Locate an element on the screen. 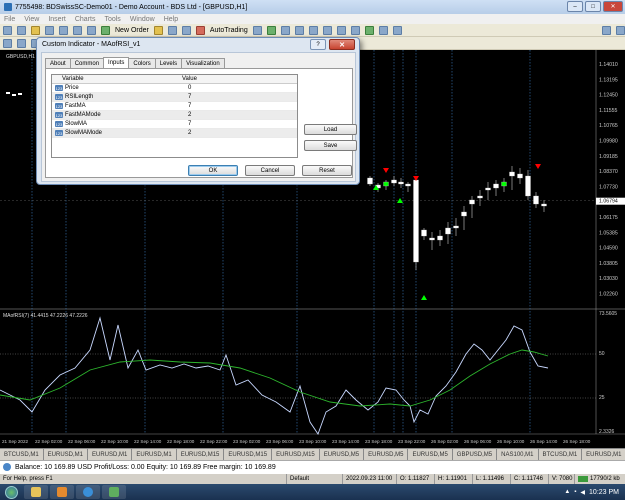 The width and height of the screenshot is (625, 500). menu-tools: Tools is located at coordinates (112, 19).